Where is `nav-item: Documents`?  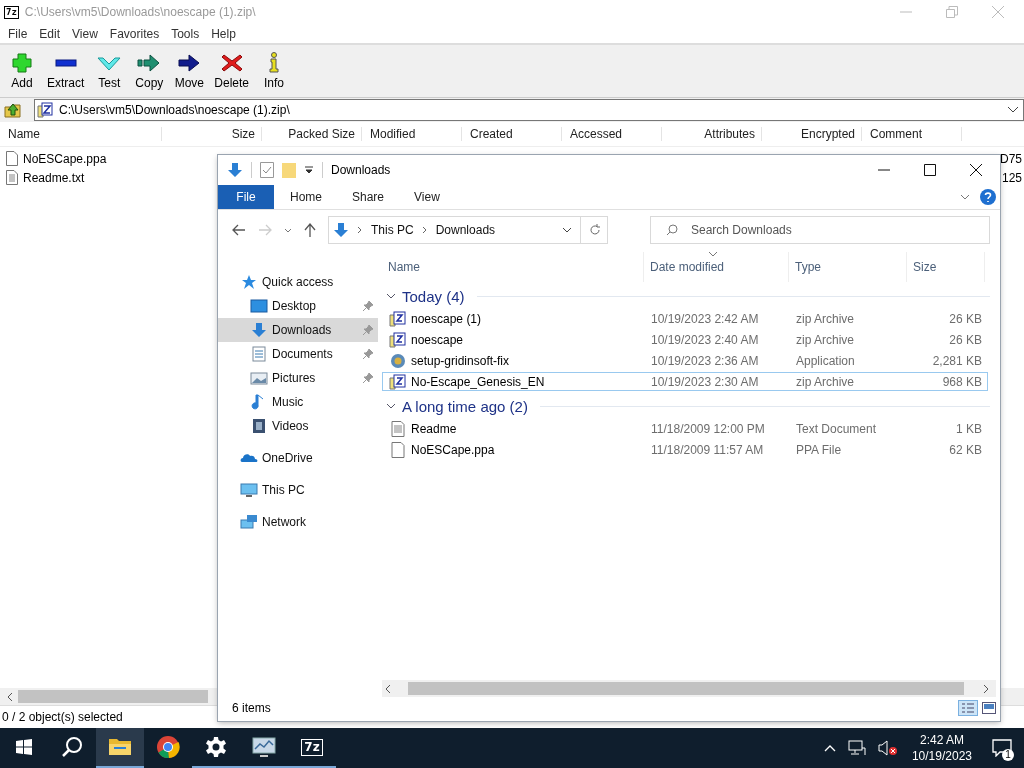 nav-item: Documents is located at coordinates (298, 354).